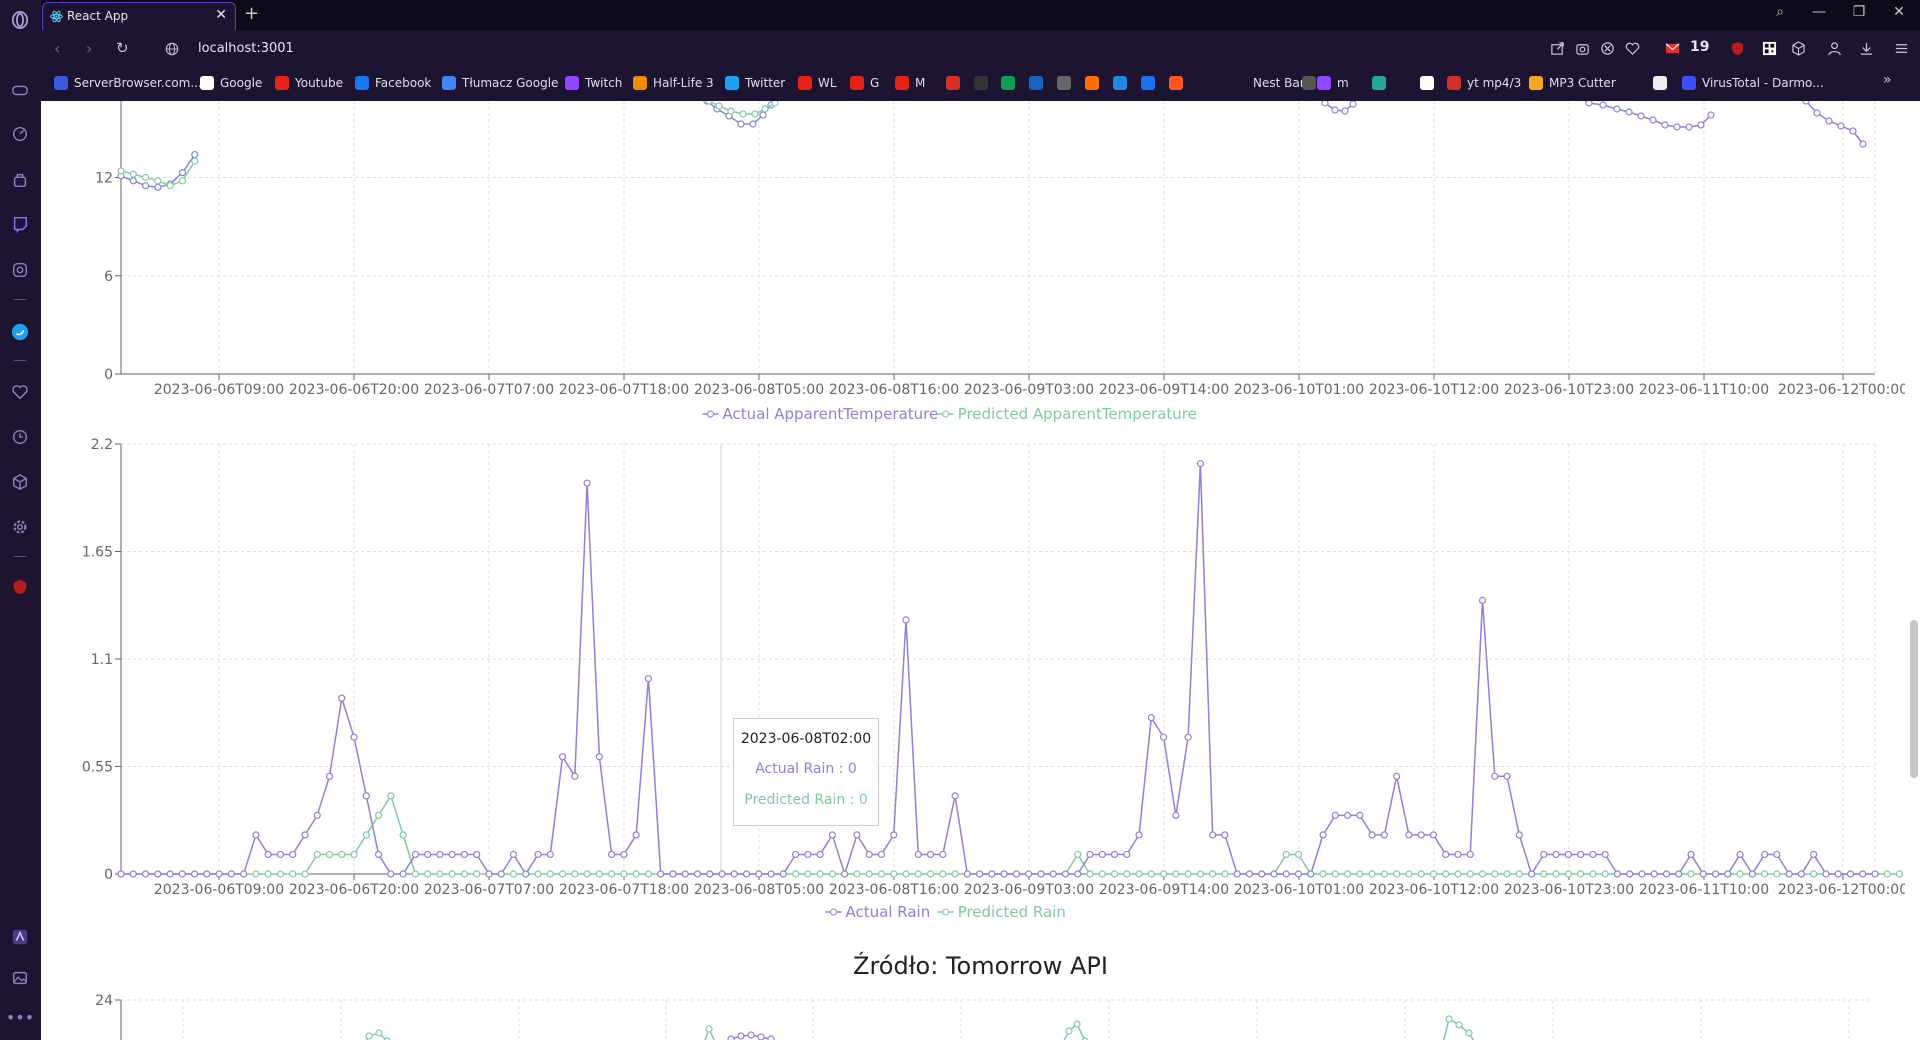 The image size is (1920, 1040). What do you see at coordinates (20, 527) in the screenshot?
I see `settings-icon` at bounding box center [20, 527].